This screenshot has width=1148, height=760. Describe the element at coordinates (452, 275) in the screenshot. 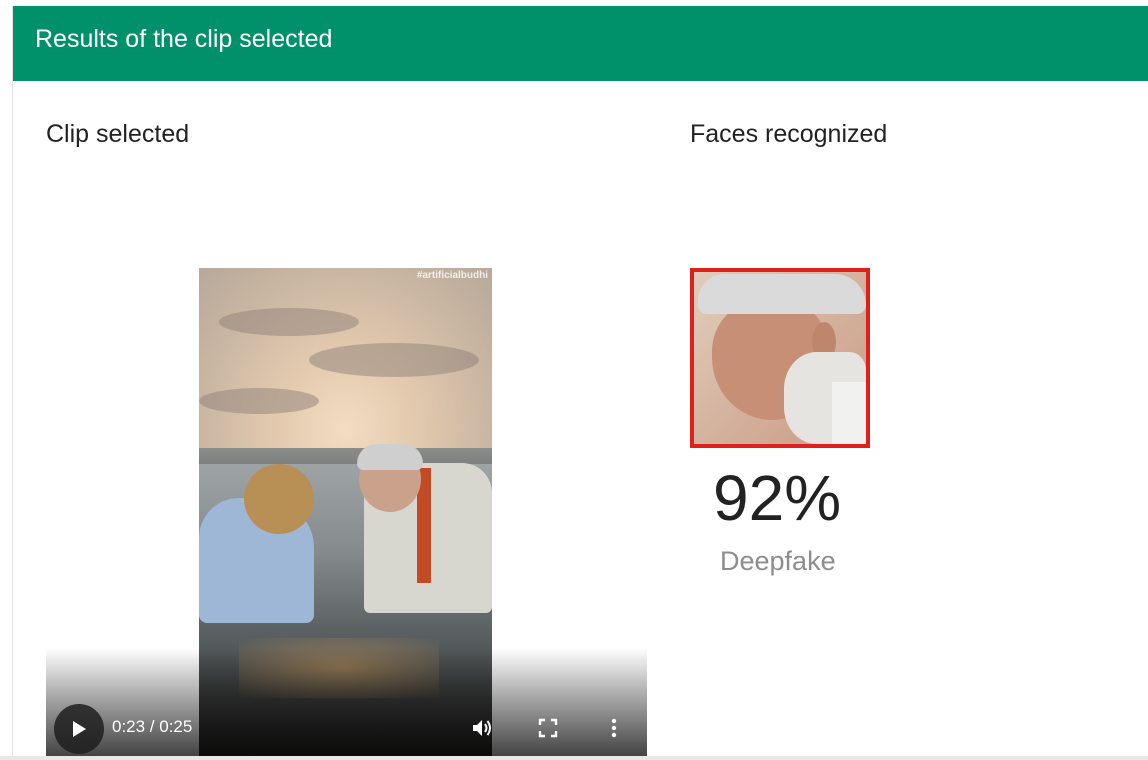

I see `video-watermark: #artificialbudhi` at that location.